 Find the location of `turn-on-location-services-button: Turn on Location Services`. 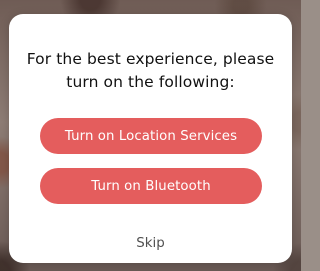

turn-on-location-services-button: Turn on Location Services is located at coordinates (151, 136).